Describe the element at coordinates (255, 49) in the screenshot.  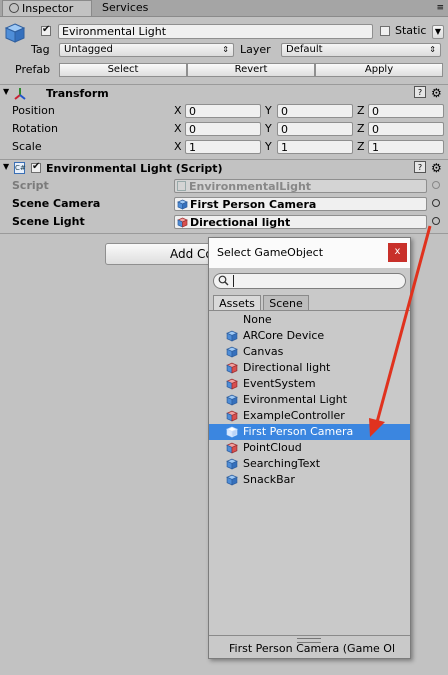
I see `layer-label: Layer` at that location.